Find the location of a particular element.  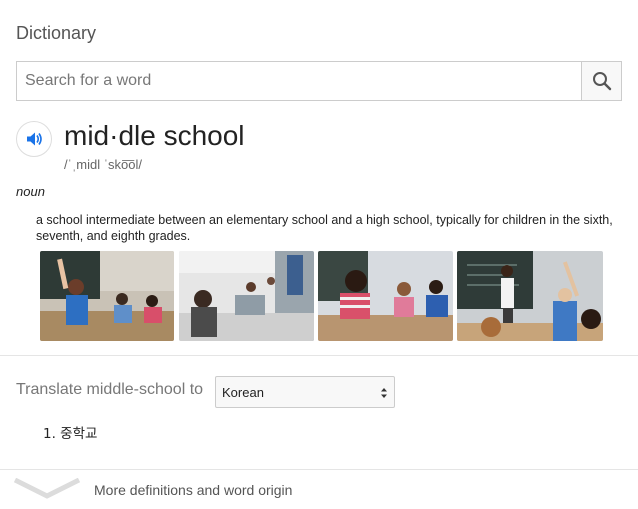

pronunciation-audio-button is located at coordinates (34, 139).